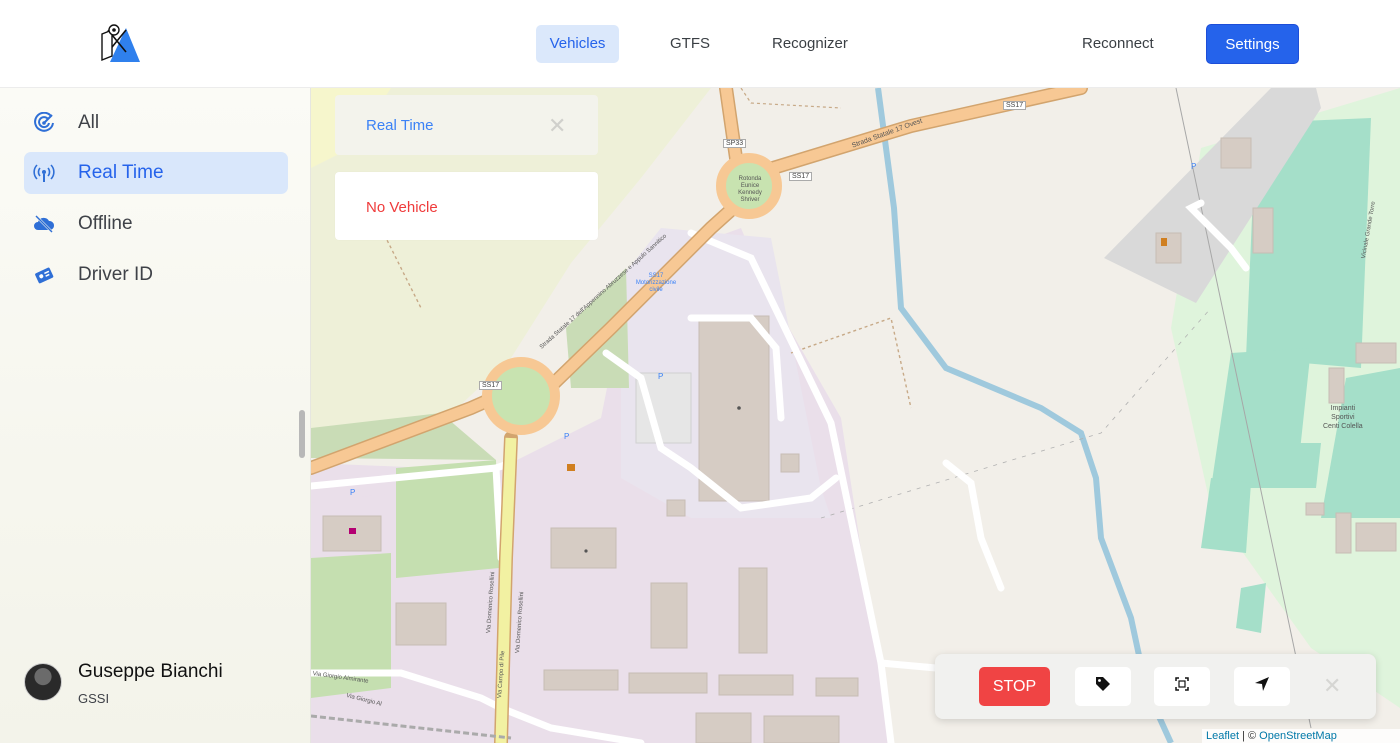  I want to click on reconnect-button: Reconnect, so click(1118, 44).